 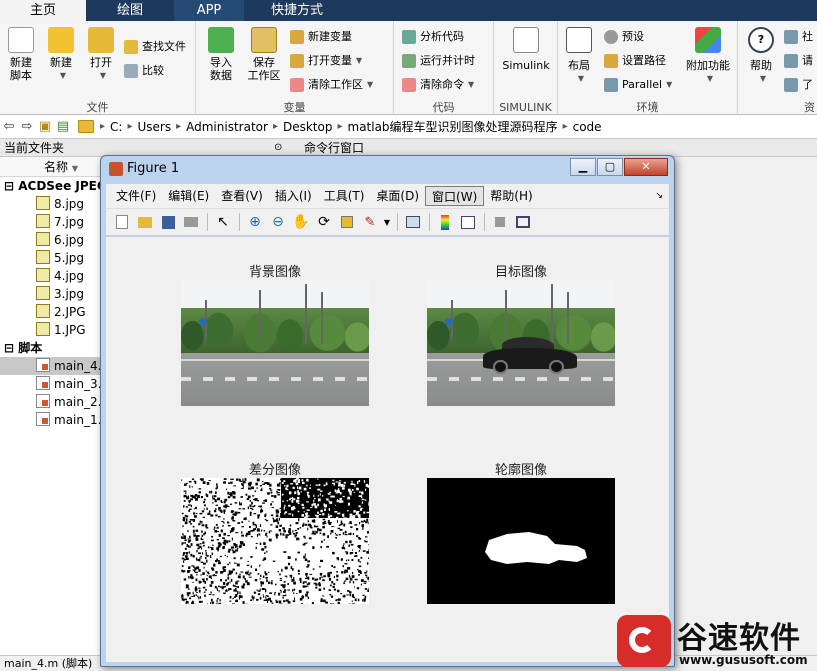 What do you see at coordinates (45, 127) in the screenshot?
I see `up-folder-icon: ▣` at bounding box center [45, 127].